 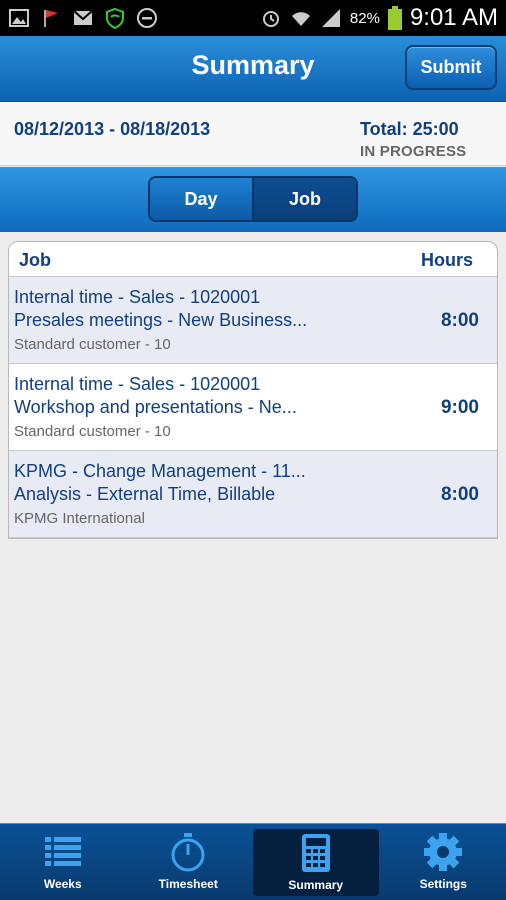 I want to click on tab-timesheet-label: Timesheet, so click(x=188, y=884).